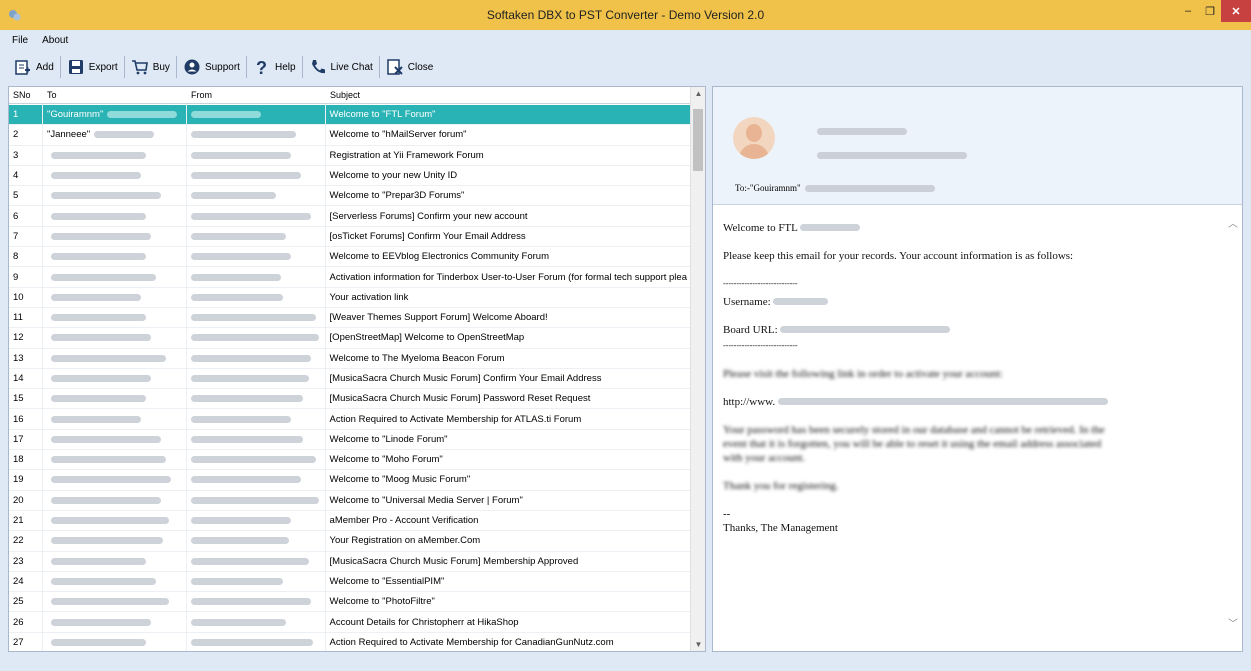 The width and height of the screenshot is (1251, 671). What do you see at coordinates (350, 358) in the screenshot?
I see `table-row: 13 Welcome to The Myeloma Beacon Forum` at bounding box center [350, 358].